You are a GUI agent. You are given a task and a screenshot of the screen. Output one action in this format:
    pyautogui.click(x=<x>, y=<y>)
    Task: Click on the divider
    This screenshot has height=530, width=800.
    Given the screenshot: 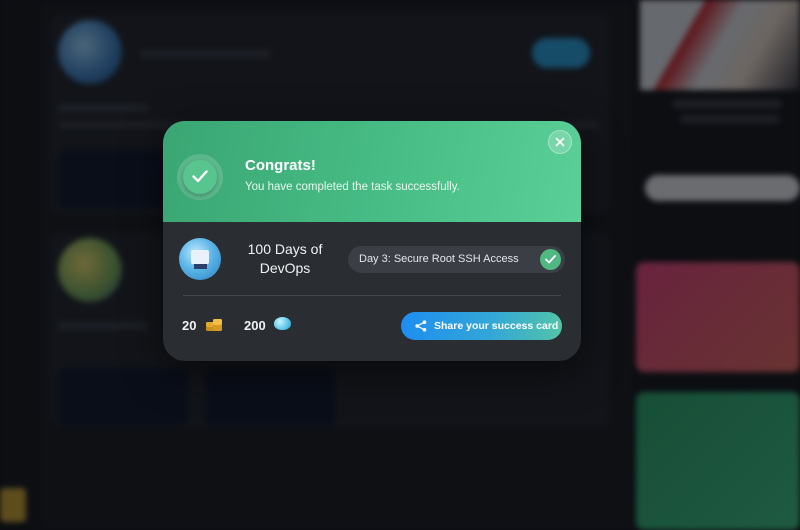 What is the action you would take?
    pyautogui.click(x=372, y=295)
    